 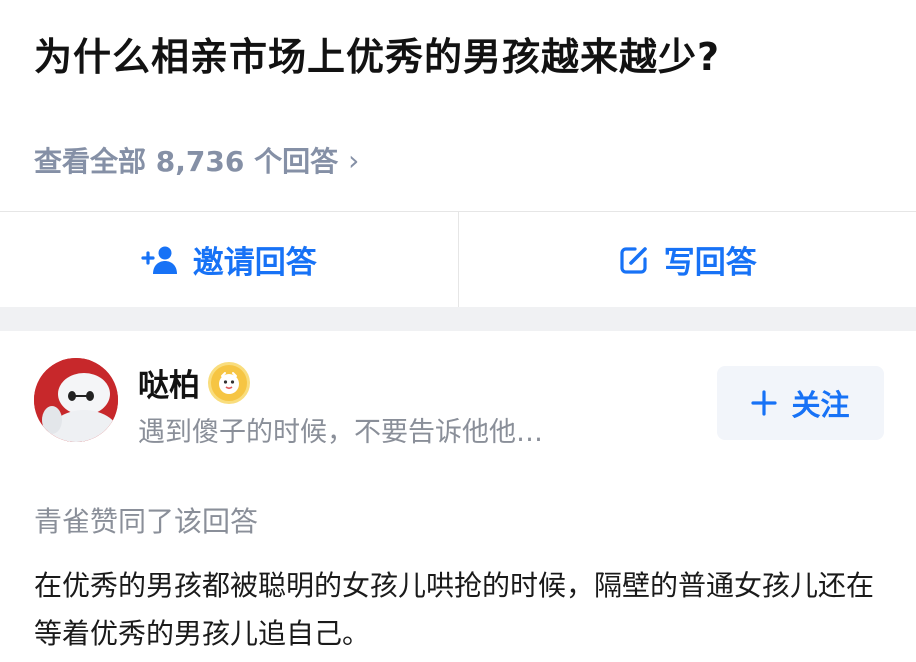 I want to click on invite-answer-label: 邀请回答, so click(x=254, y=263).